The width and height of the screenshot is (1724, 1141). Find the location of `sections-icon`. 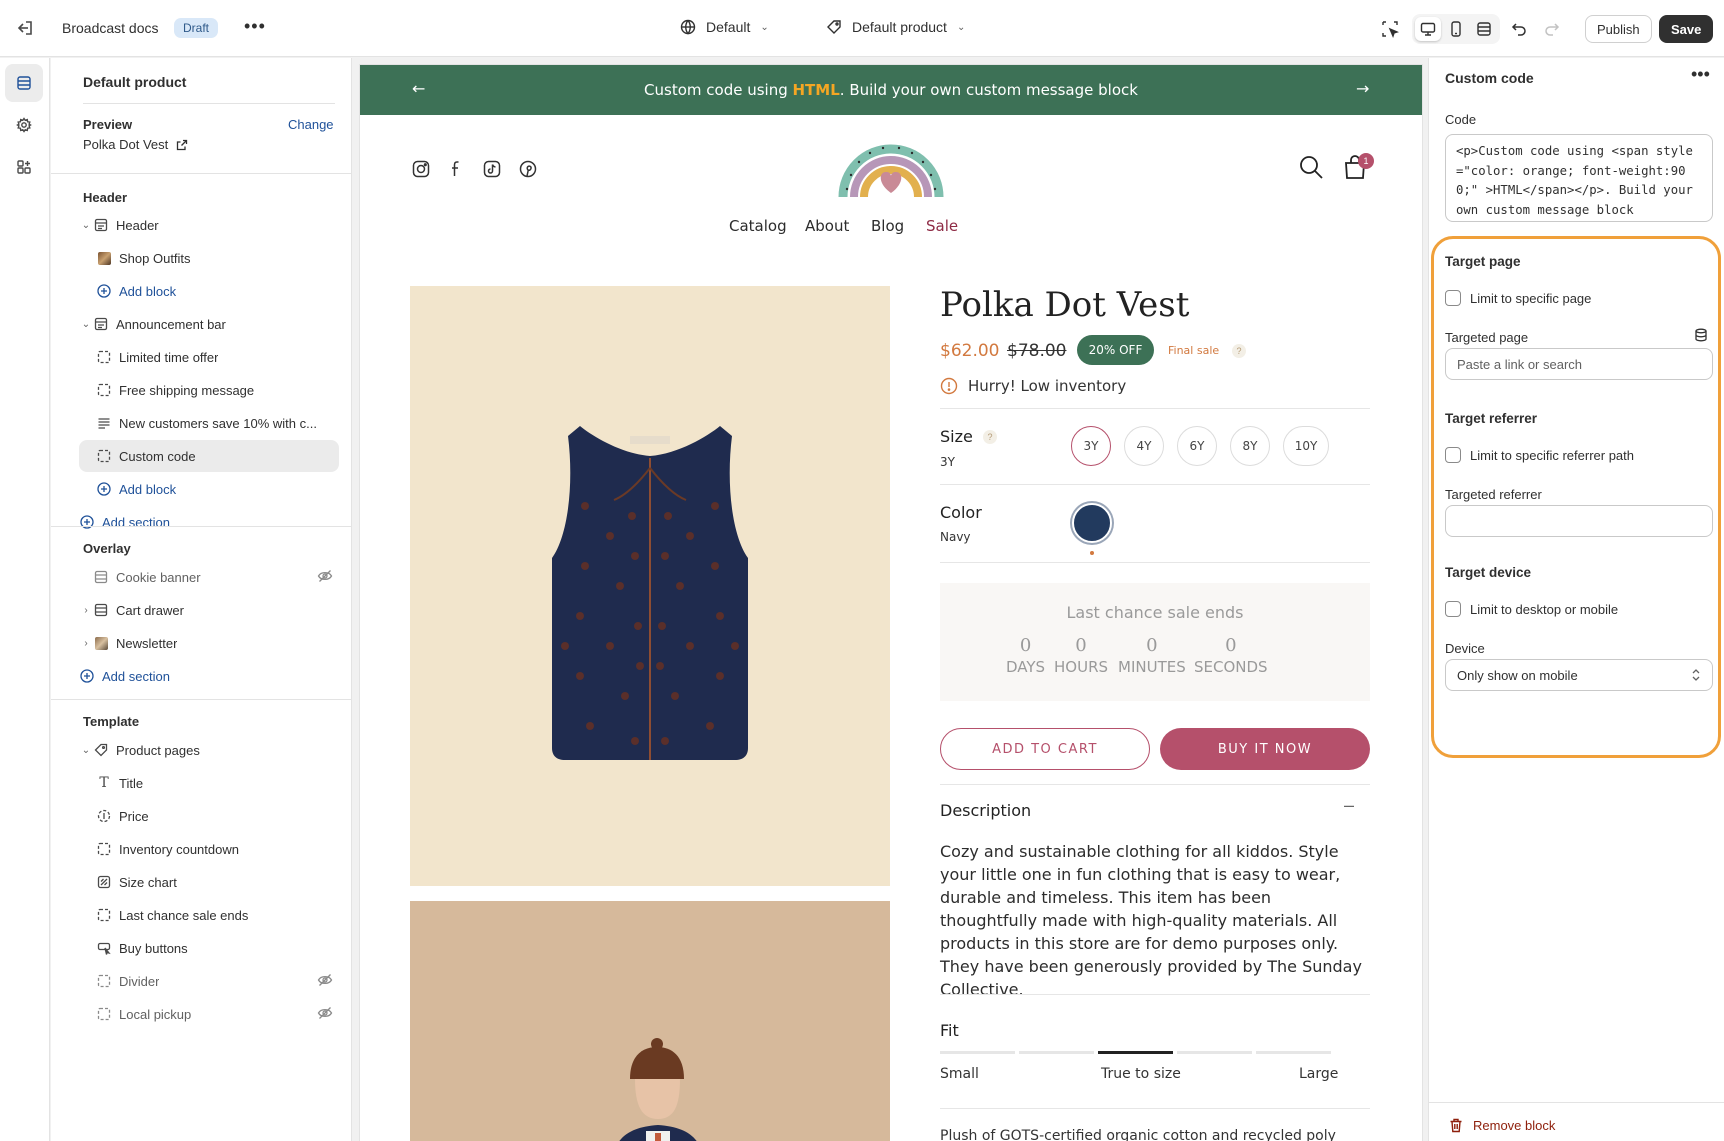

sections-icon is located at coordinates (24, 83).